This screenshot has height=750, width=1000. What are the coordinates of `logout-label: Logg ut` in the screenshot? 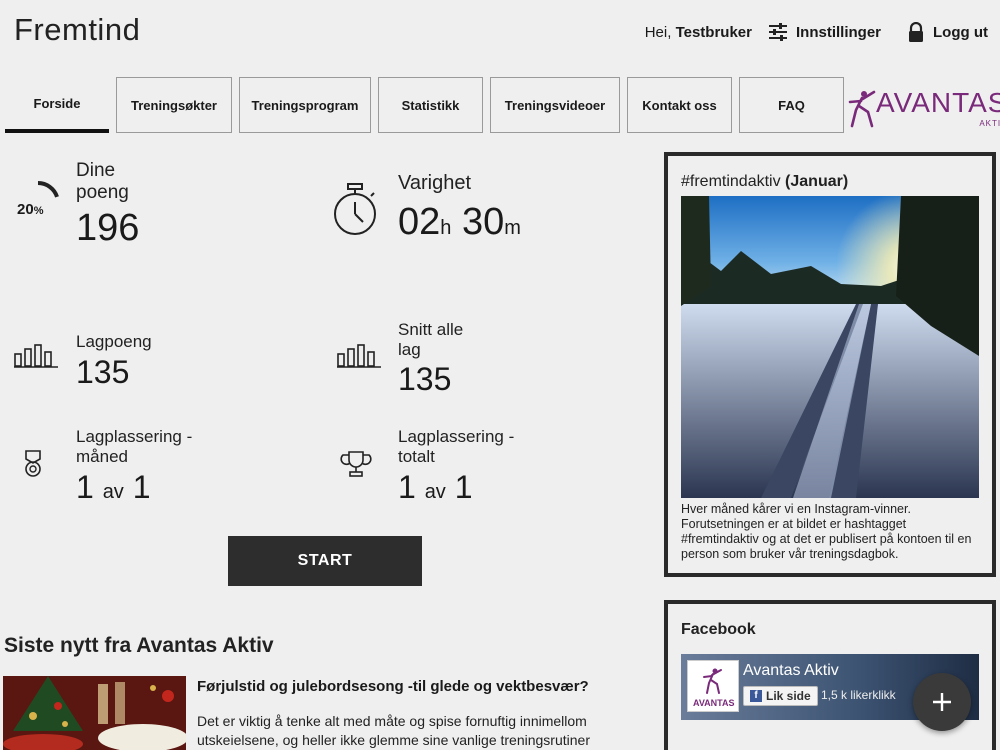 It's located at (960, 32).